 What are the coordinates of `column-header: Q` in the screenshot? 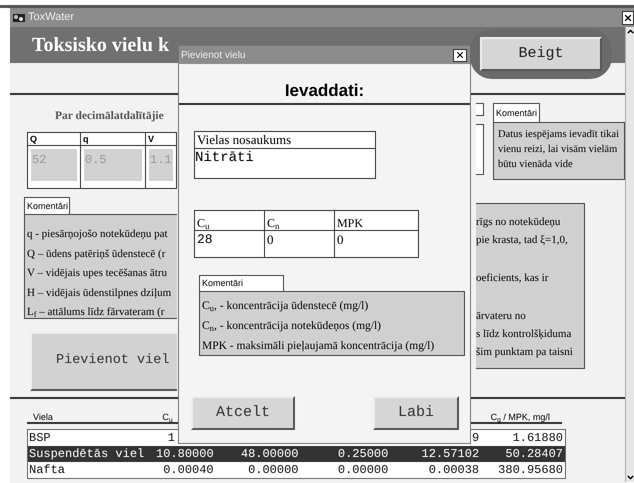 It's located at (54, 139).